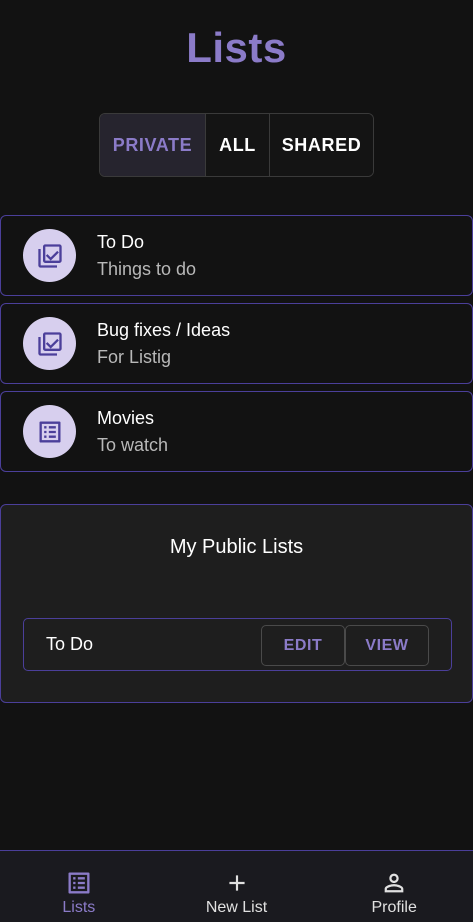  I want to click on edit-button: EDIT, so click(303, 645).